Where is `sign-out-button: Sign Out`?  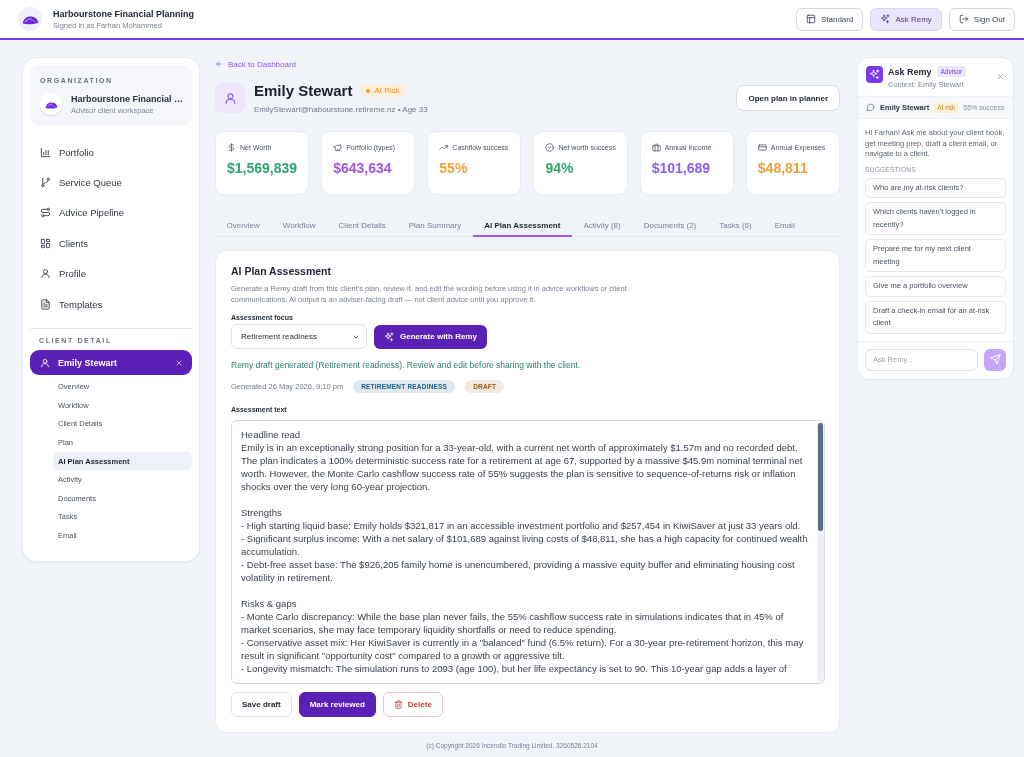 sign-out-button: Sign Out is located at coordinates (981, 19).